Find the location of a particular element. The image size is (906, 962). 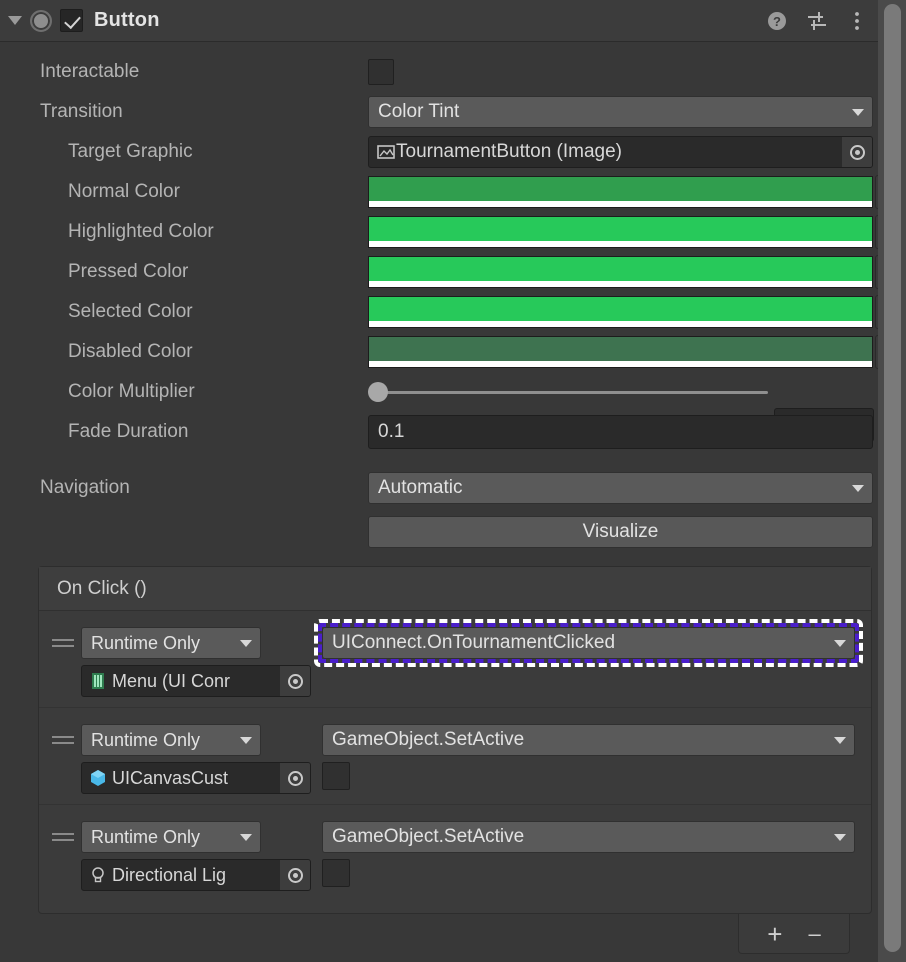

row-visualize: Visualize is located at coordinates (439, 532).